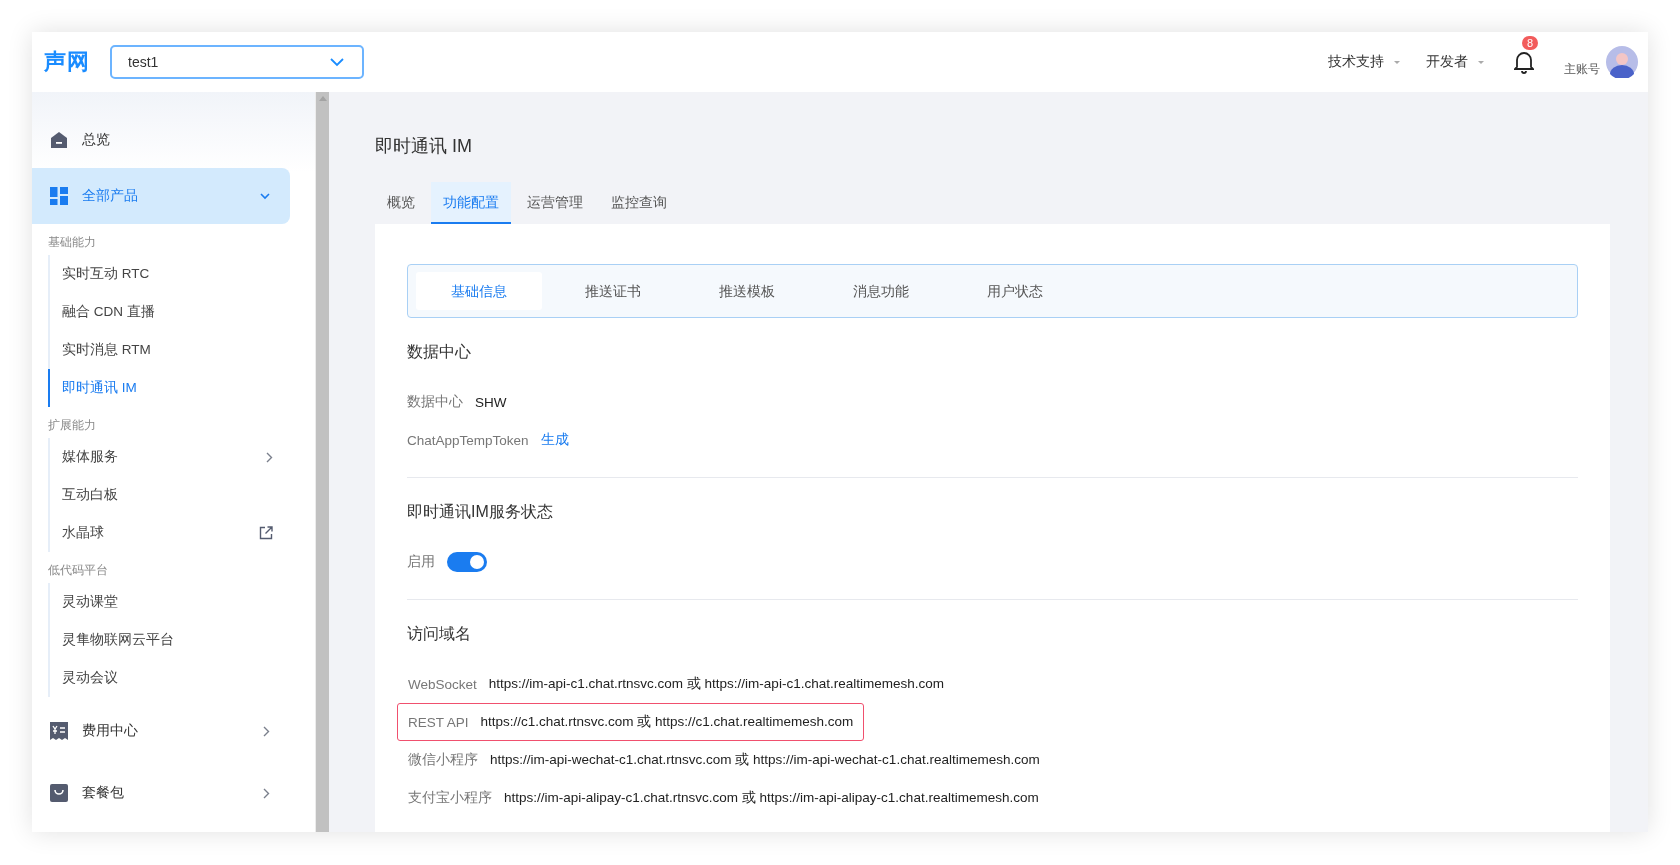 The image size is (1680, 865). Describe the element at coordinates (480, 512) in the screenshot. I see `section-title: 即时通讯IM服务状态` at that location.